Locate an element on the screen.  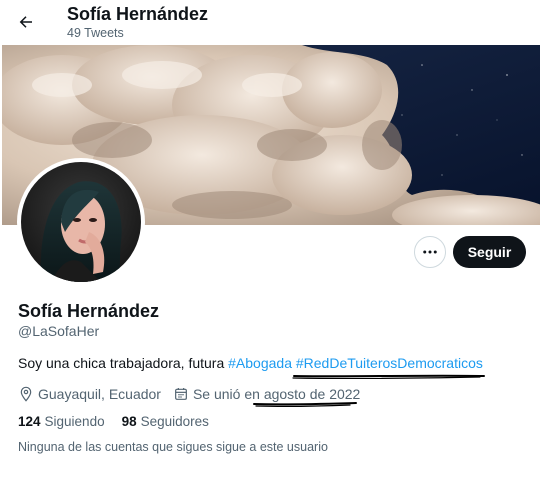
followers-link: 98 Seguidores is located at coordinates (165, 421).